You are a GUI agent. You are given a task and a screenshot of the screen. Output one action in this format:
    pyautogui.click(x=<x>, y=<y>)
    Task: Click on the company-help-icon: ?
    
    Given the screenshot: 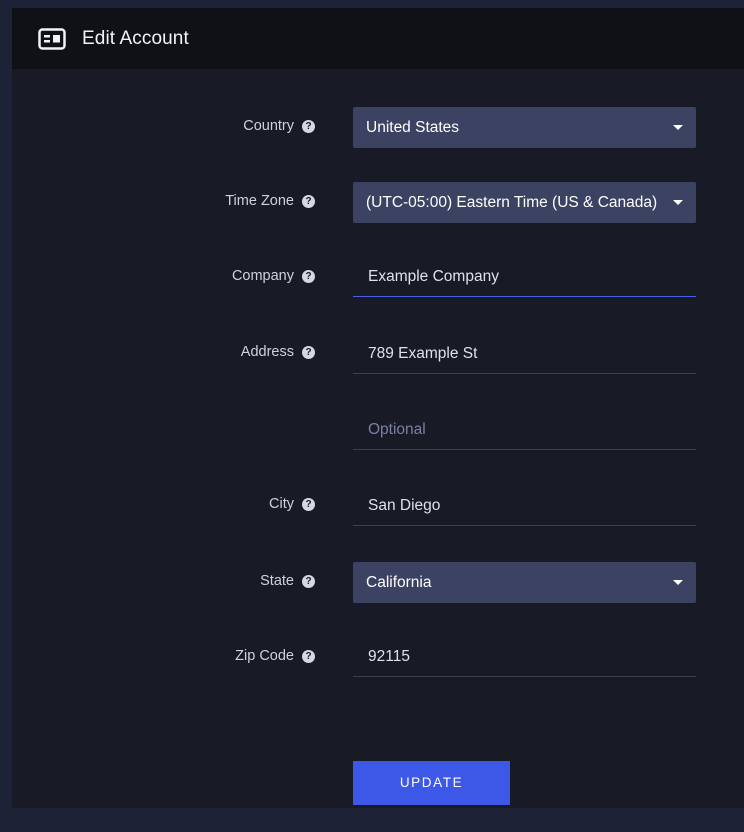 What is the action you would take?
    pyautogui.click(x=308, y=276)
    